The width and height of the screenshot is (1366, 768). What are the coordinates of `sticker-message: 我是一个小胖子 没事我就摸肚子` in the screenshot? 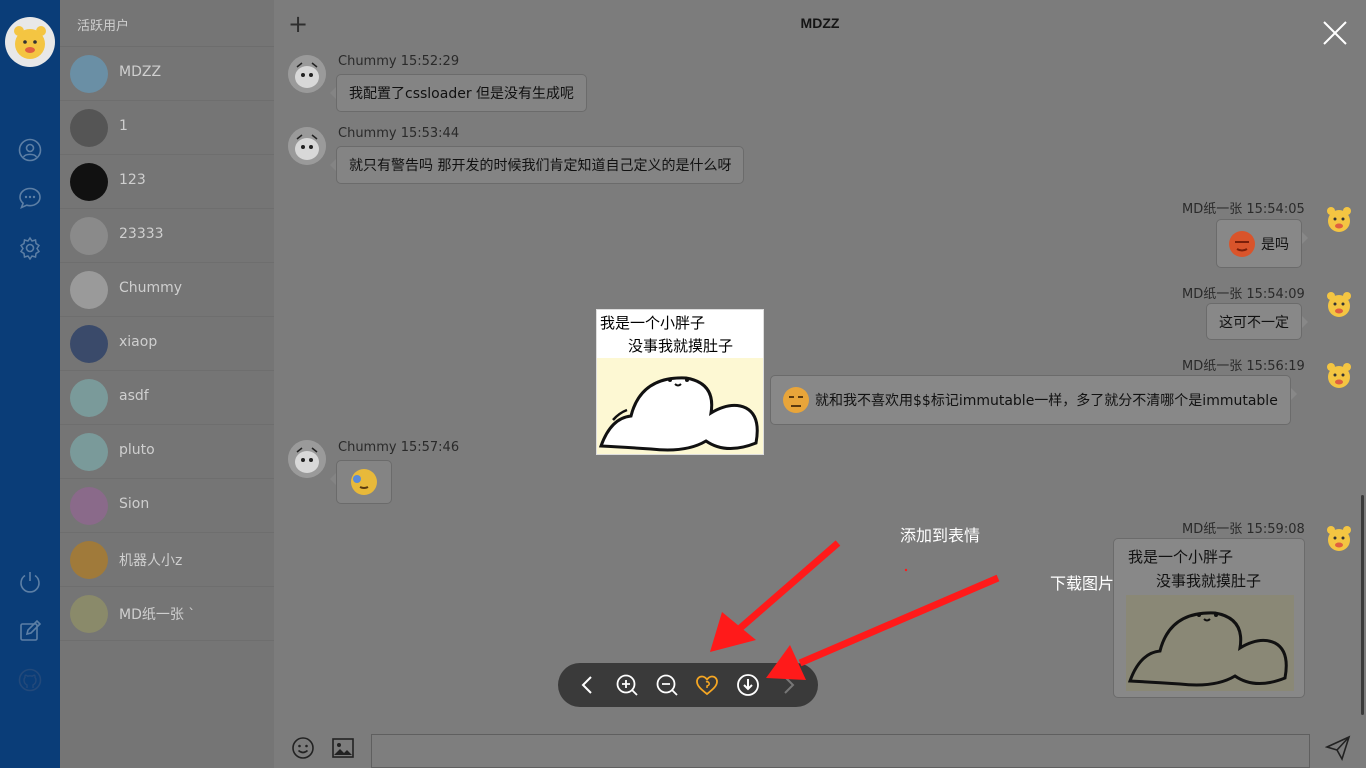 It's located at (1209, 618).